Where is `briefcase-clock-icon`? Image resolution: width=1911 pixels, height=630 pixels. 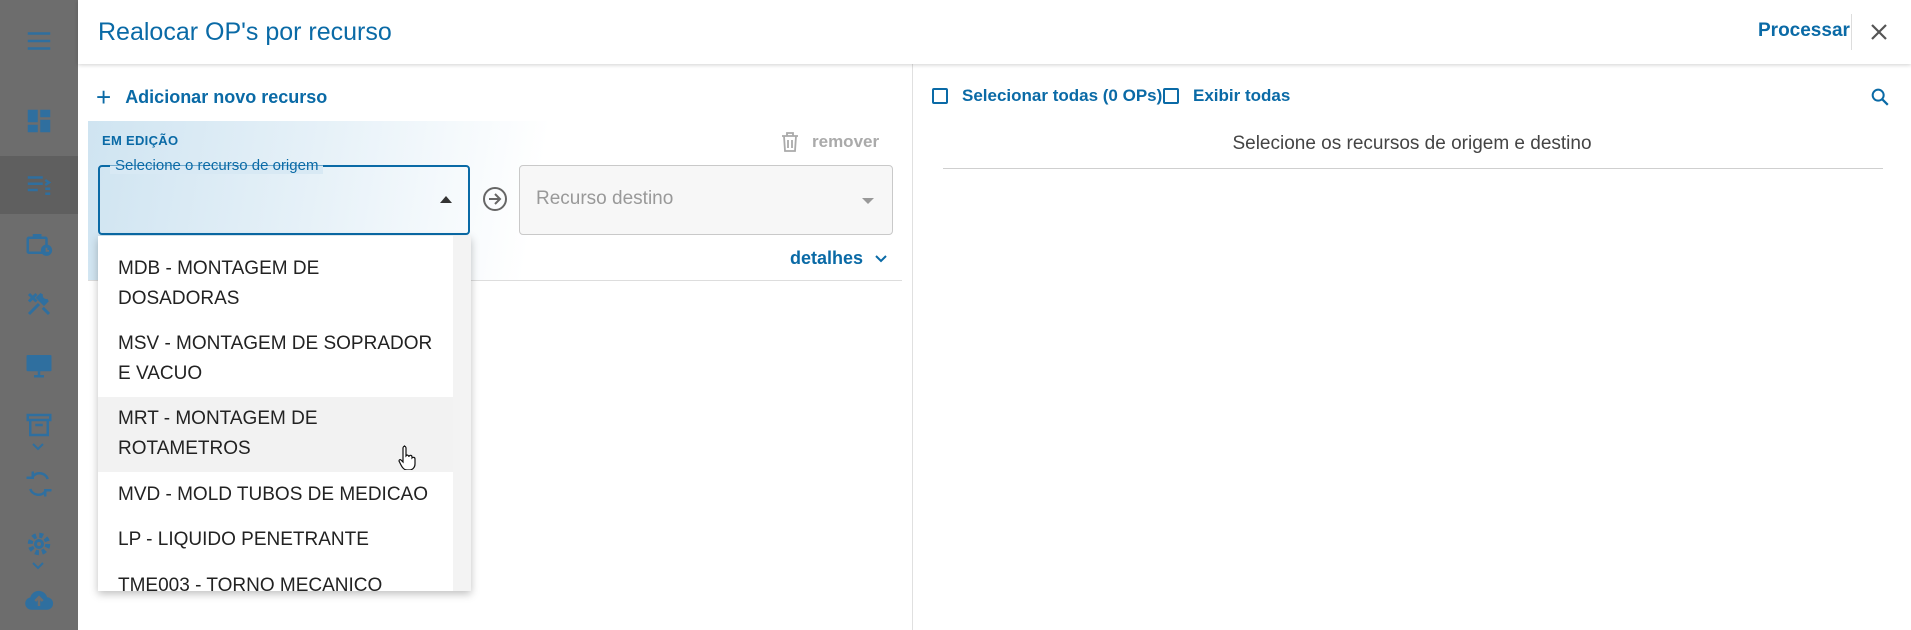
briefcase-clock-icon is located at coordinates (39, 245).